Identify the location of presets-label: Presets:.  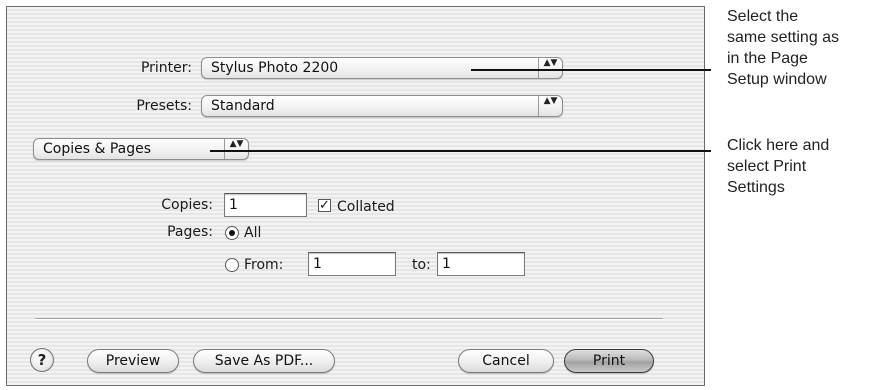
(164, 106).